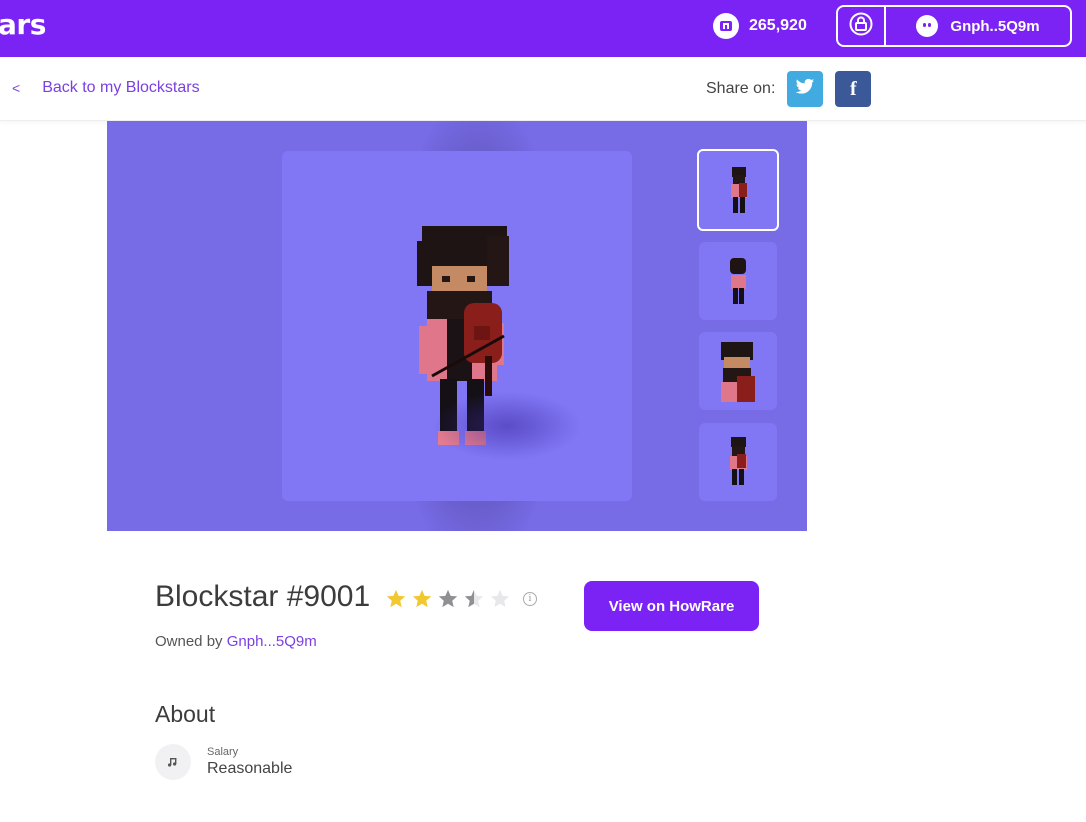  Describe the element at coordinates (185, 714) in the screenshot. I see `about-heading: About` at that location.